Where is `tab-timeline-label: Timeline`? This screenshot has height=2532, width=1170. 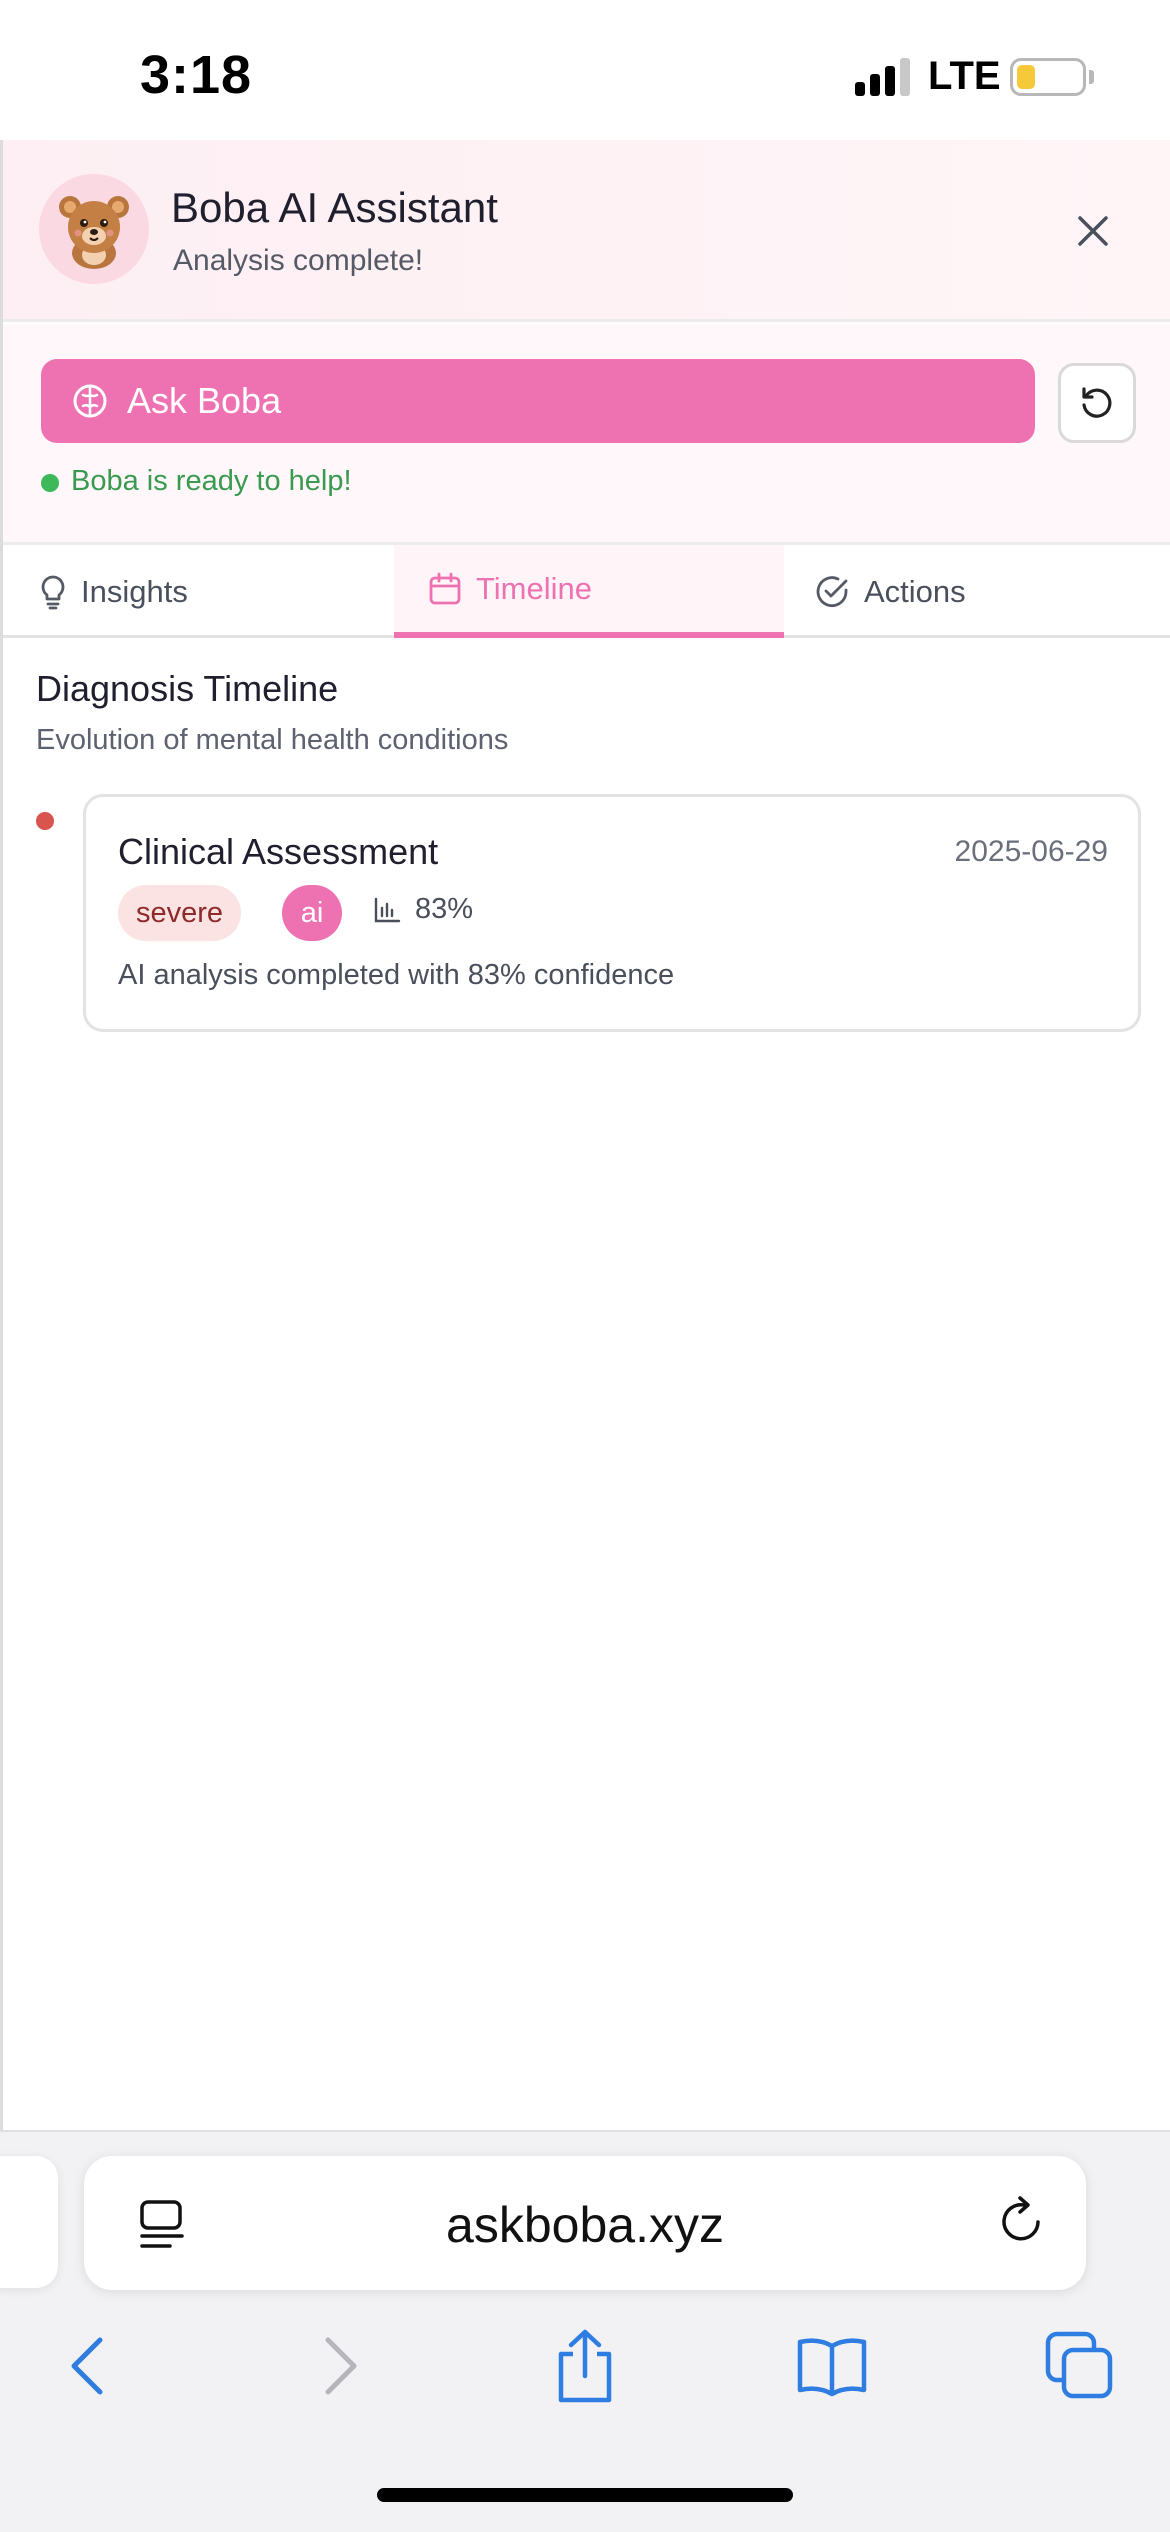 tab-timeline-label: Timeline is located at coordinates (534, 588).